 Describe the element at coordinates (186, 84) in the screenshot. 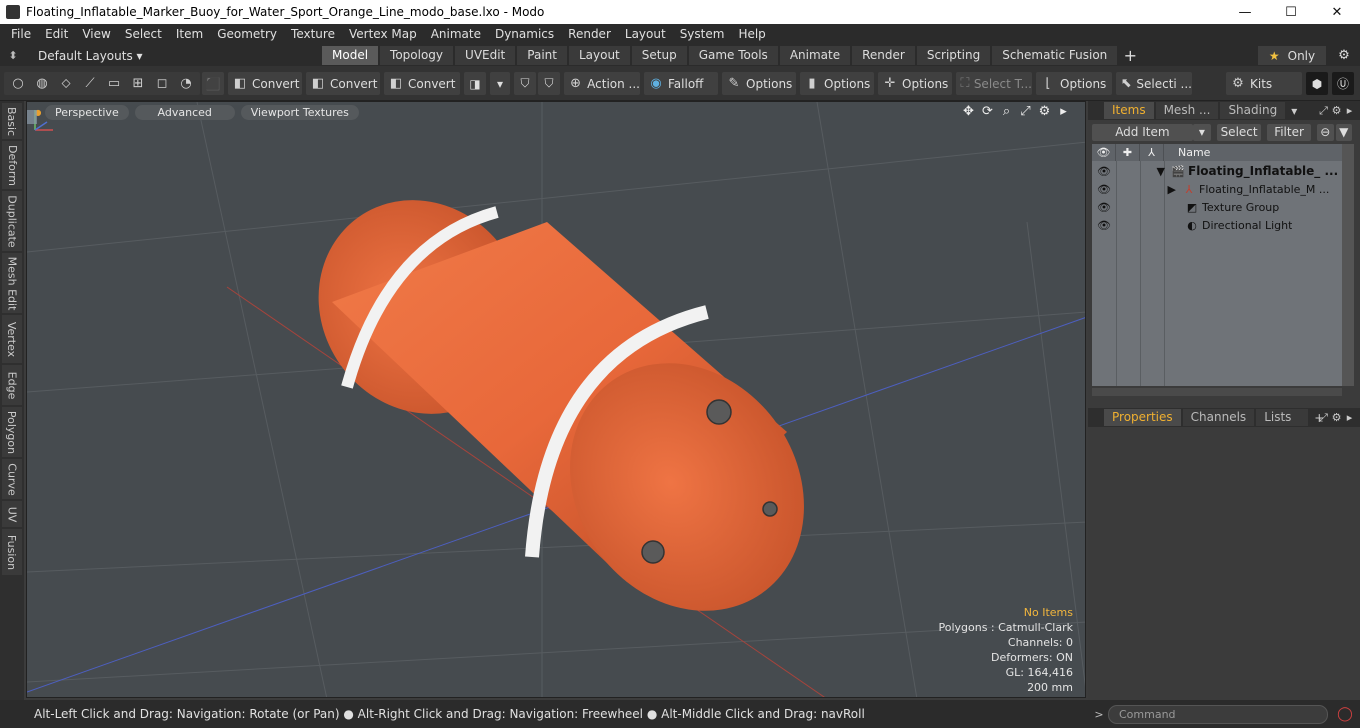

I see `pivot-icon: ◔` at that location.